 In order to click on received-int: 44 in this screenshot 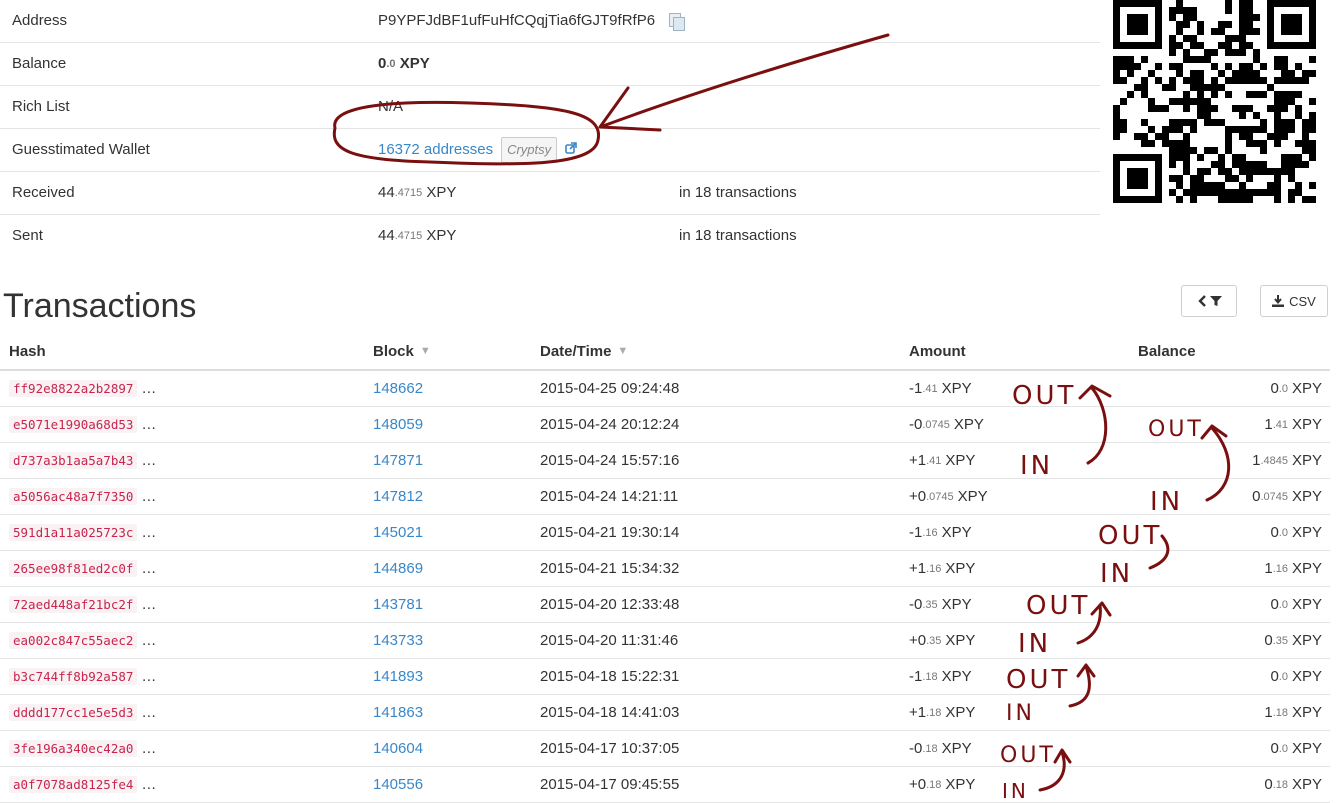, I will do `click(386, 192)`.